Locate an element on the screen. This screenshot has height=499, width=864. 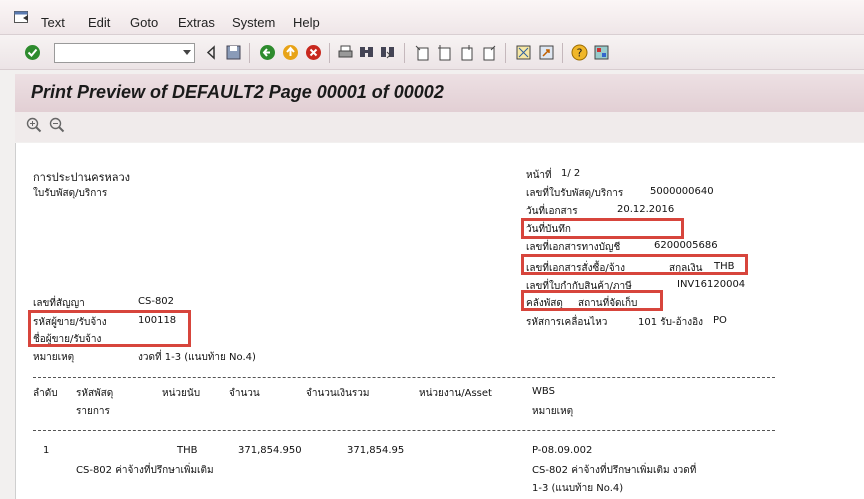
company-name: การประปานครหลวง is located at coordinates (82, 177).